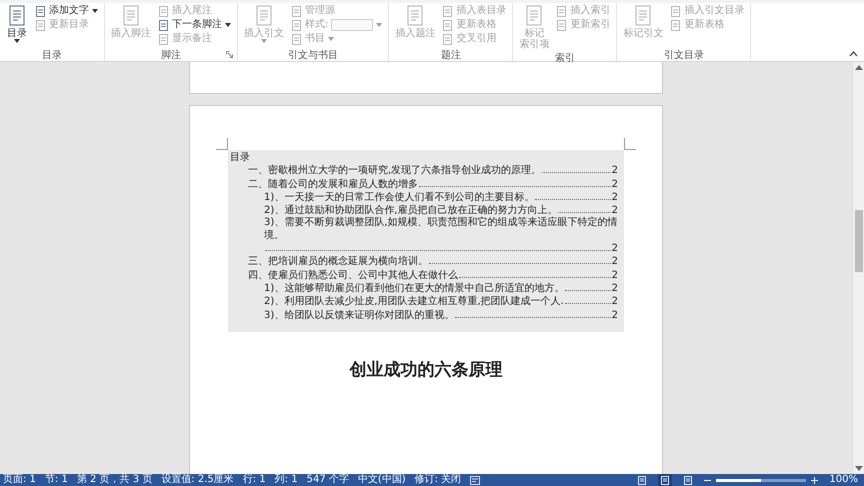  Describe the element at coordinates (382, 480) in the screenshot. I see `status-item: 中文(中国)` at that location.